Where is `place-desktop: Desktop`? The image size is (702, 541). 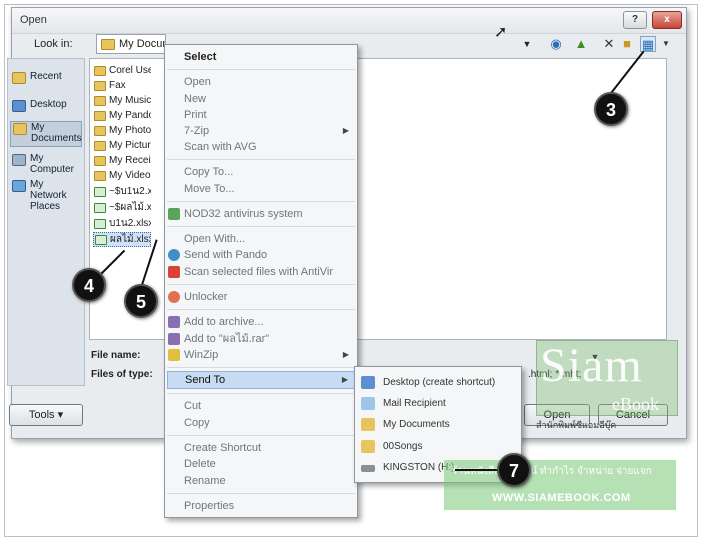
place-desktop: Desktop is located at coordinates (46, 105).